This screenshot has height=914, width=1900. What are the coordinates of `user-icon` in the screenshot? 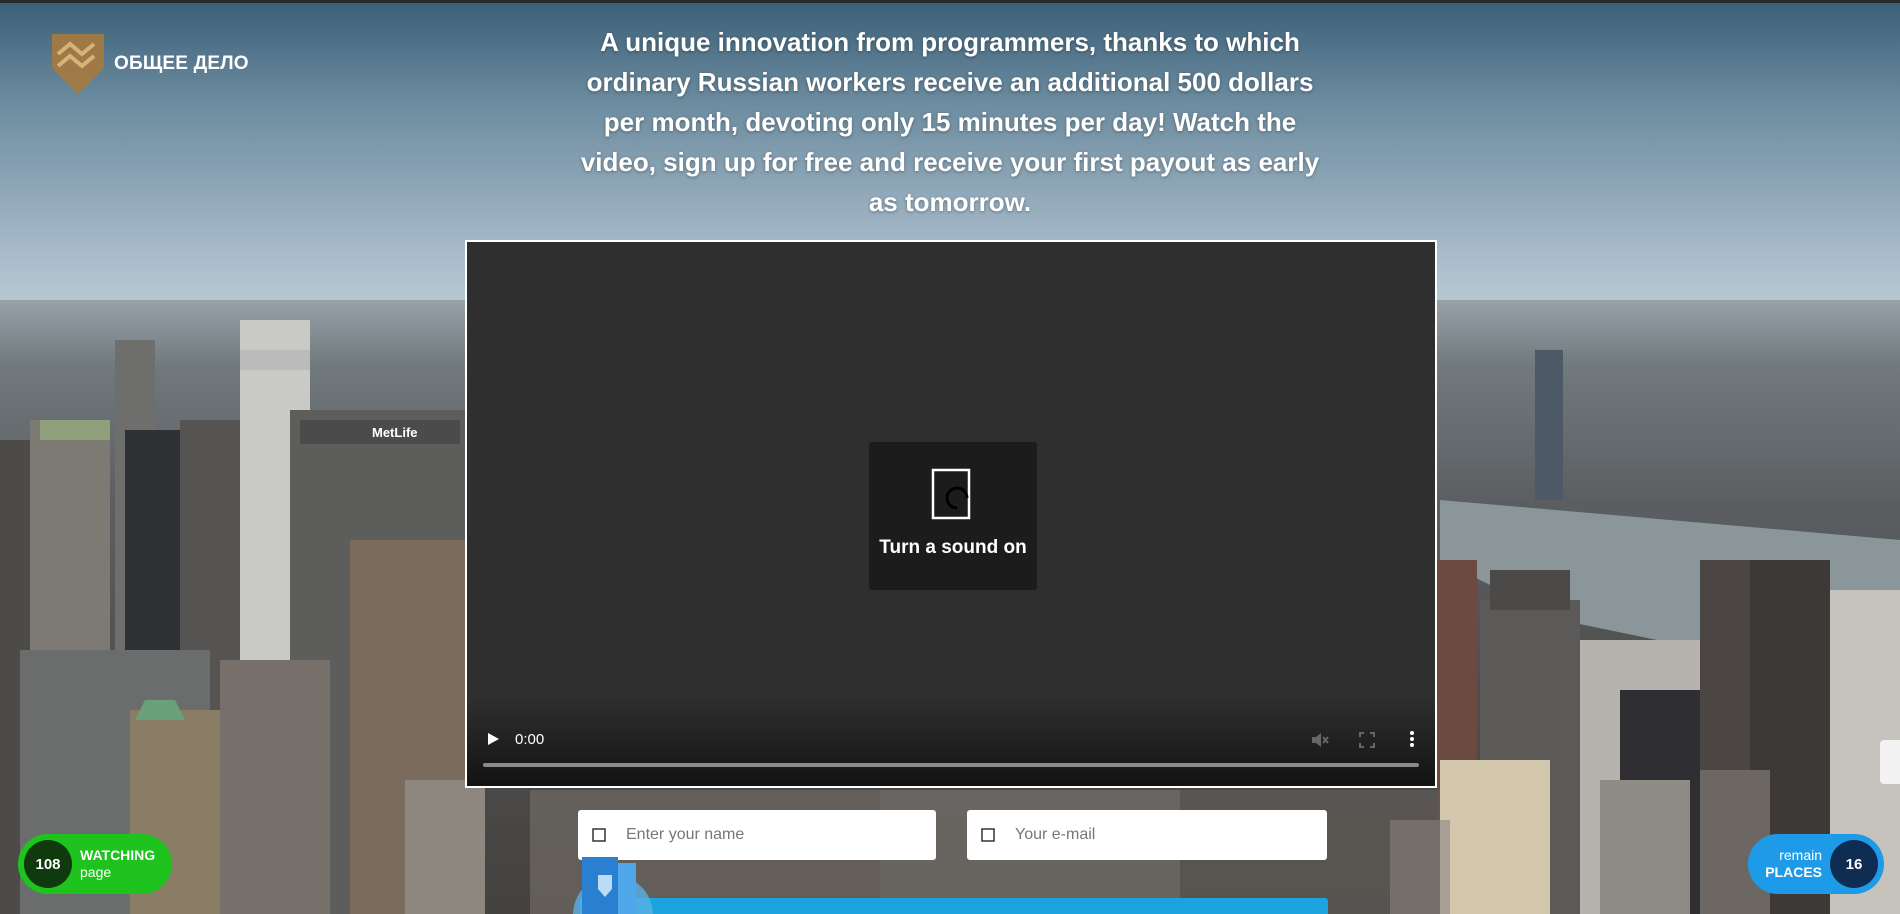 It's located at (599, 835).